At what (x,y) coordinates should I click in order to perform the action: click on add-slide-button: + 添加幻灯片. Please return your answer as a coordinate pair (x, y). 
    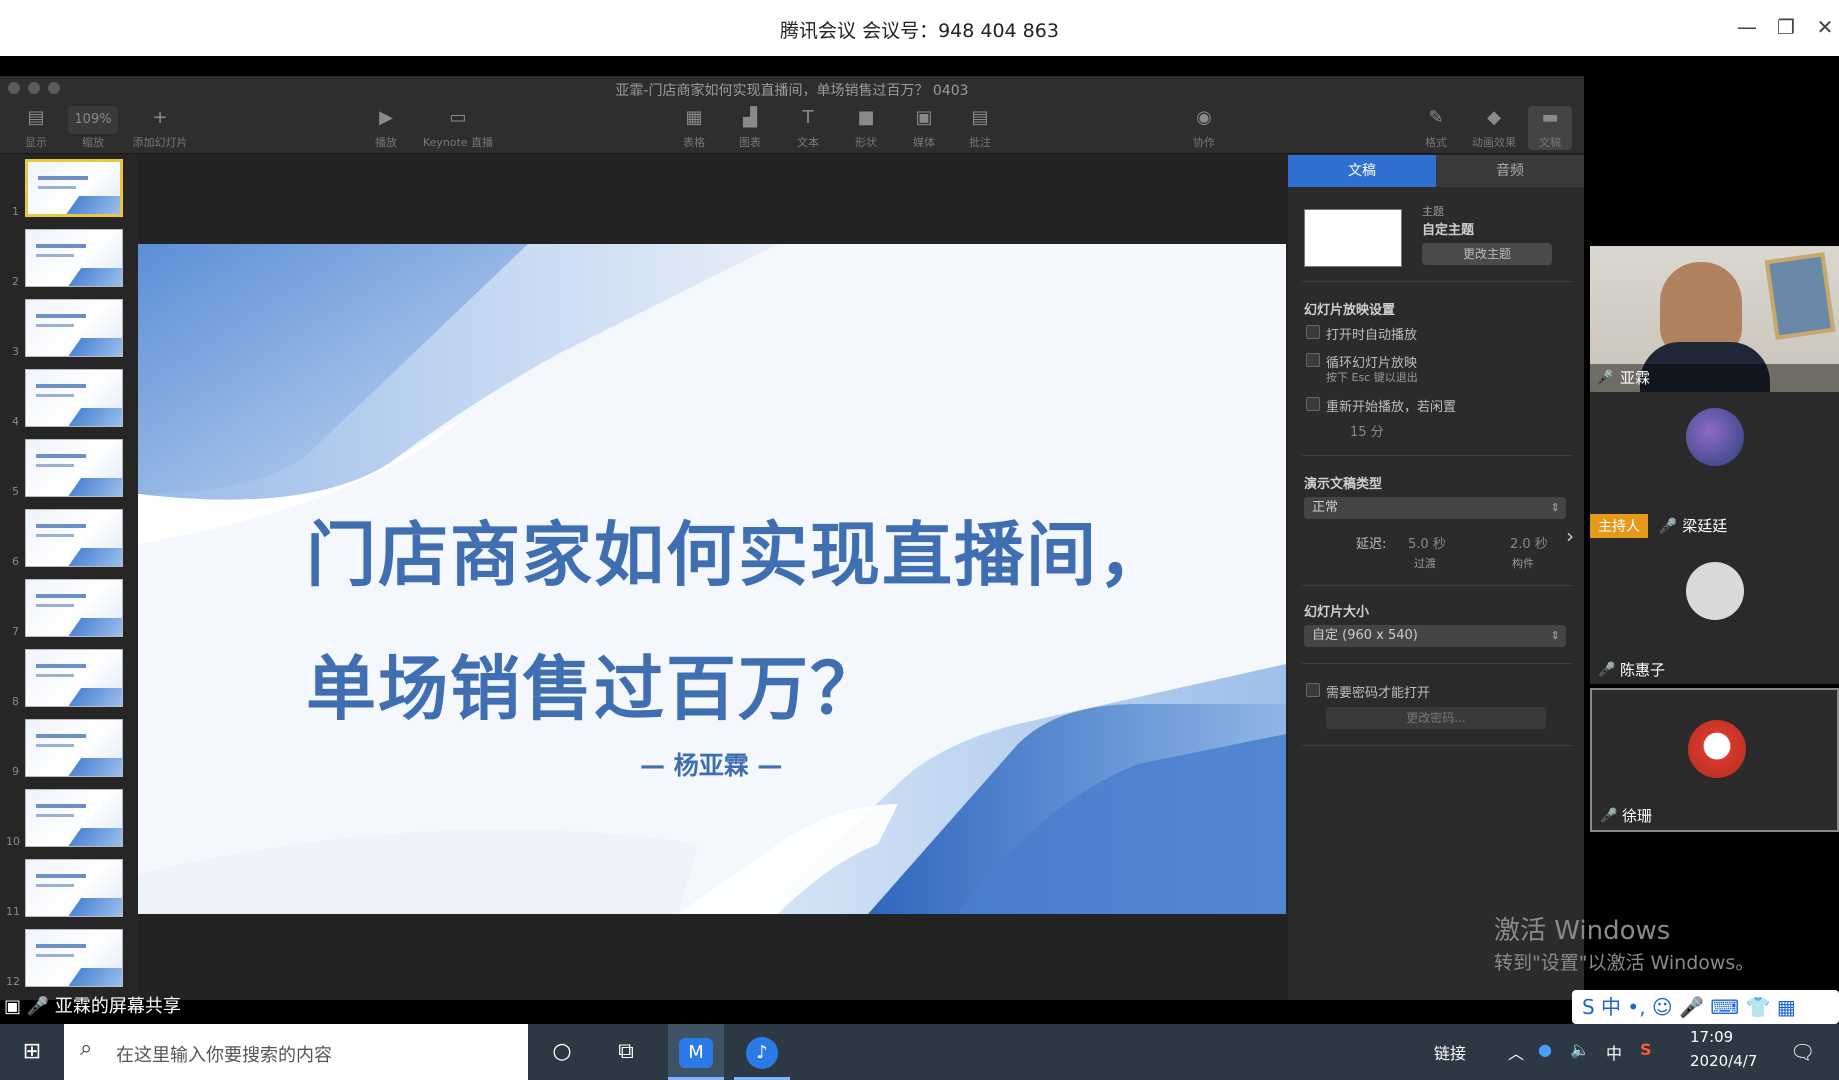
    Looking at the image, I should click on (160, 128).